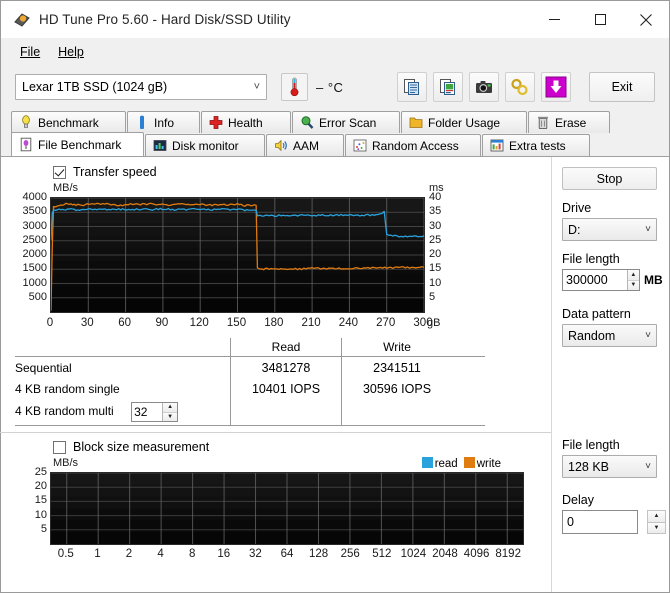 The height and width of the screenshot is (593, 670). I want to click on toolbar-buttons: Exit, so click(526, 87).